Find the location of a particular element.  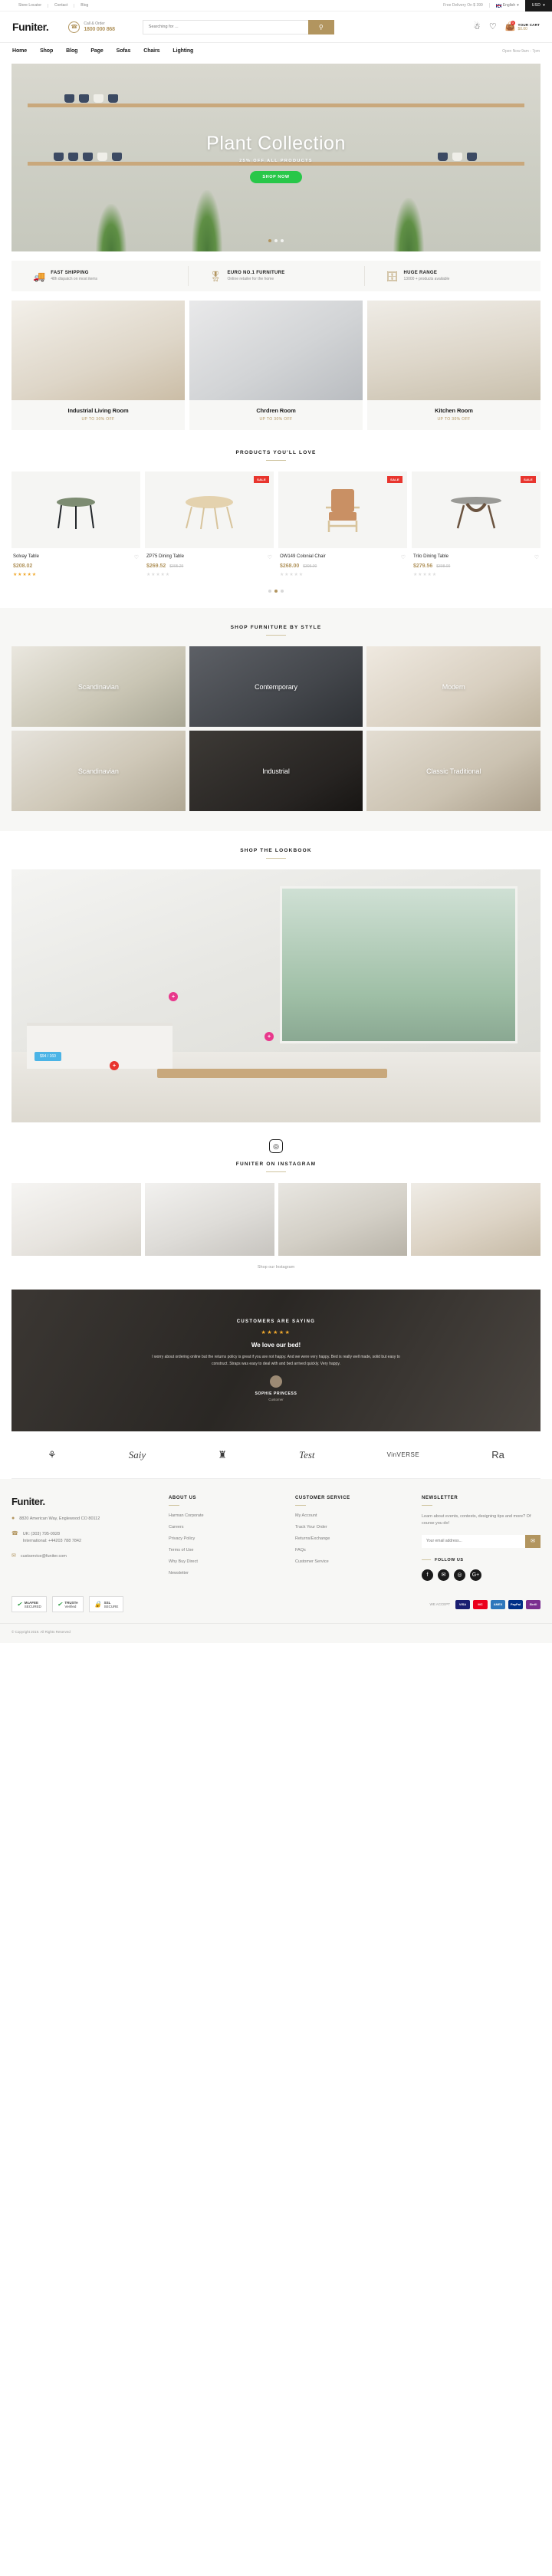

style-cell-classic-traditional: Classic Traditional is located at coordinates (453, 771).